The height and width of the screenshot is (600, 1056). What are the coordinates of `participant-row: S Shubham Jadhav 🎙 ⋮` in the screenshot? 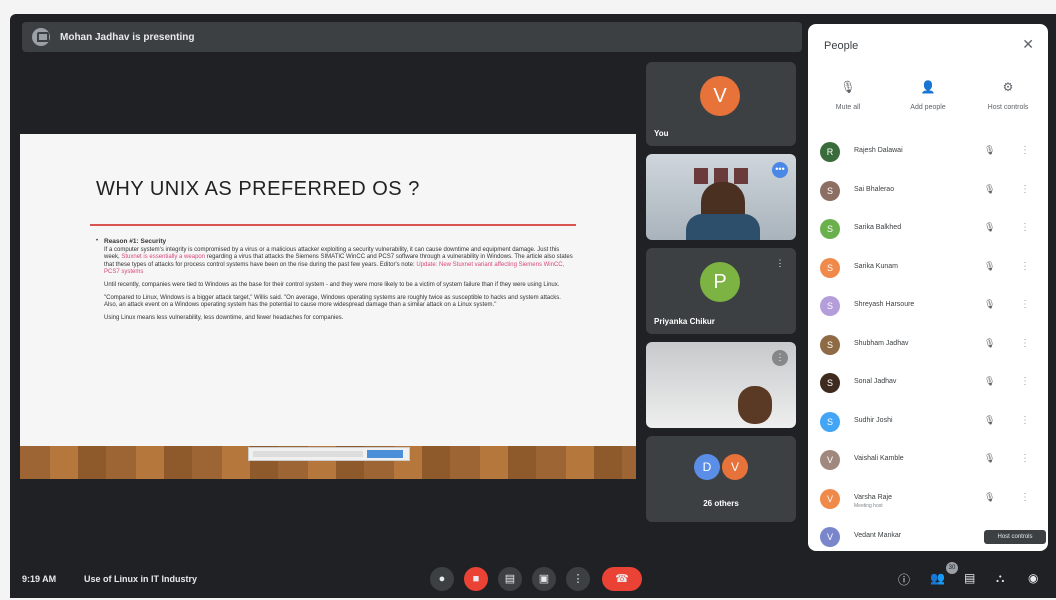 It's located at (928, 345).